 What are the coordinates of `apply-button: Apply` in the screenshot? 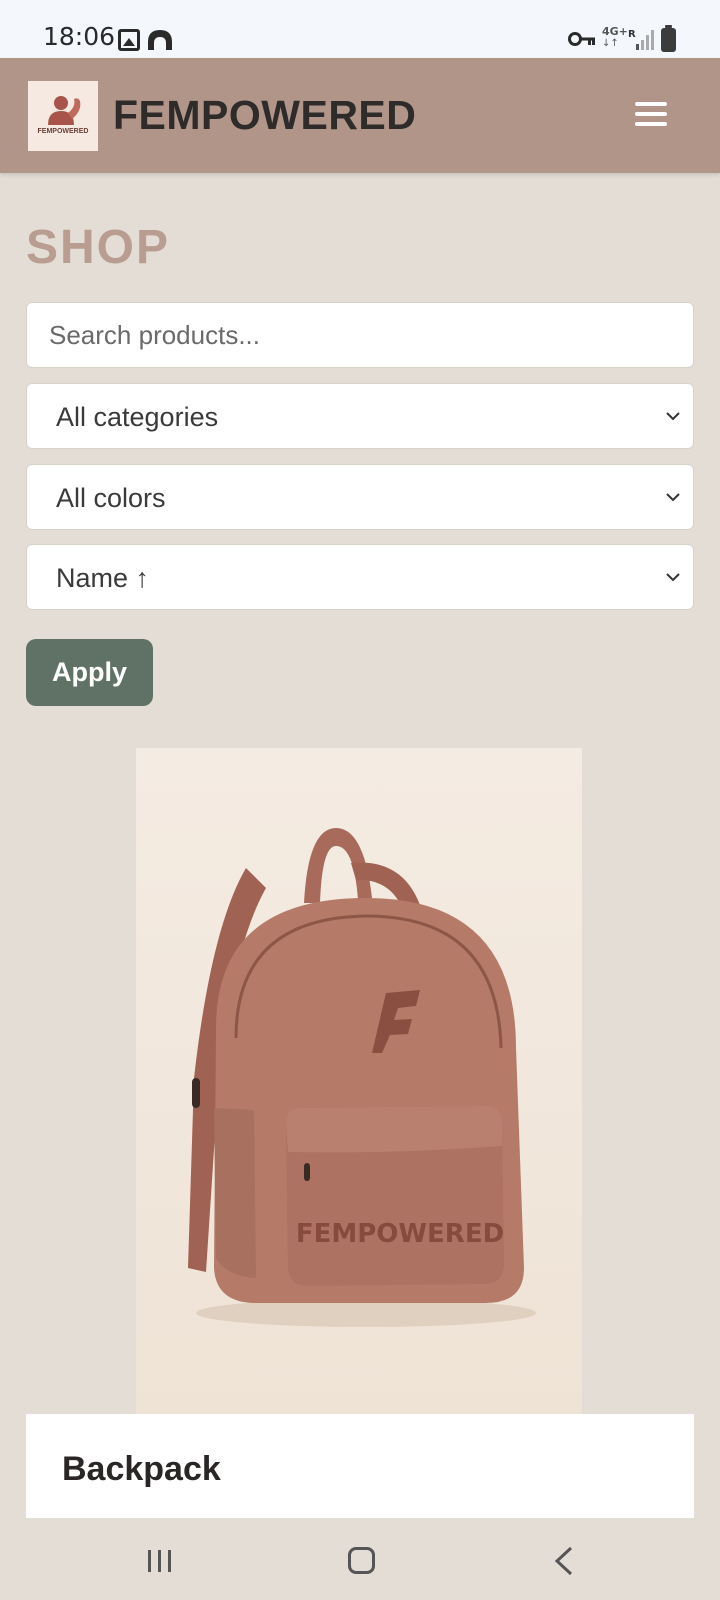 It's located at (89, 672).